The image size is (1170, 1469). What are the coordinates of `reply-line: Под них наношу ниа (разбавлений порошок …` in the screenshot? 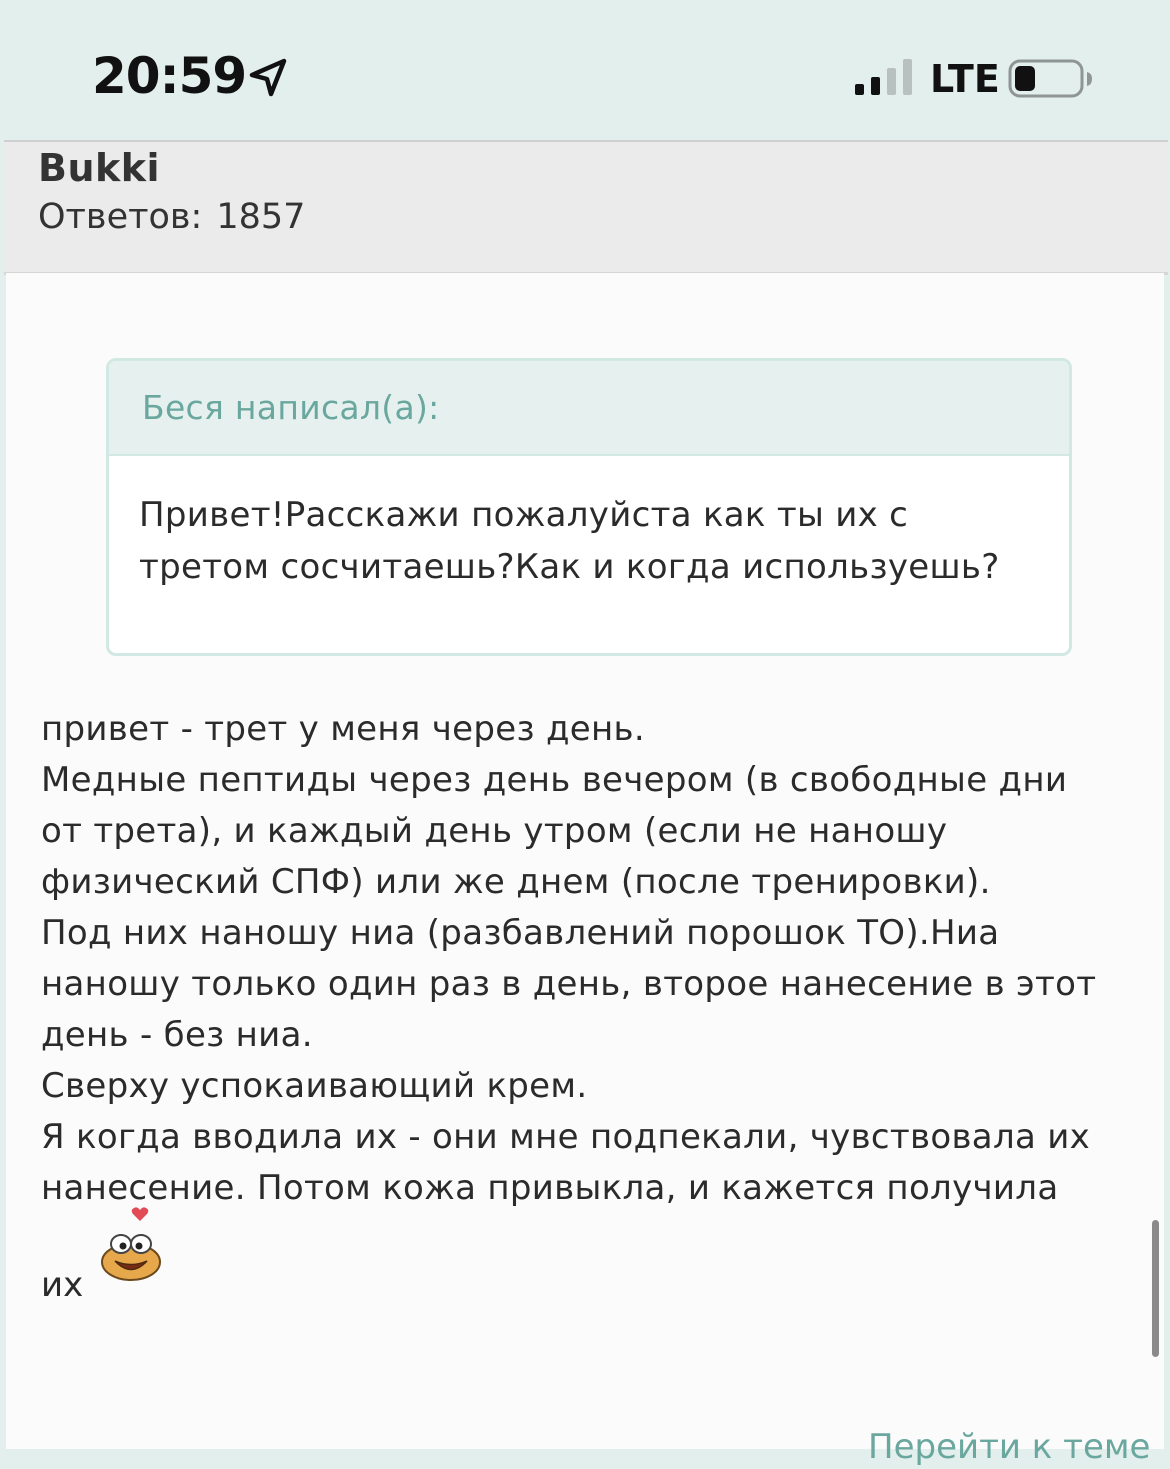 It's located at (520, 933).